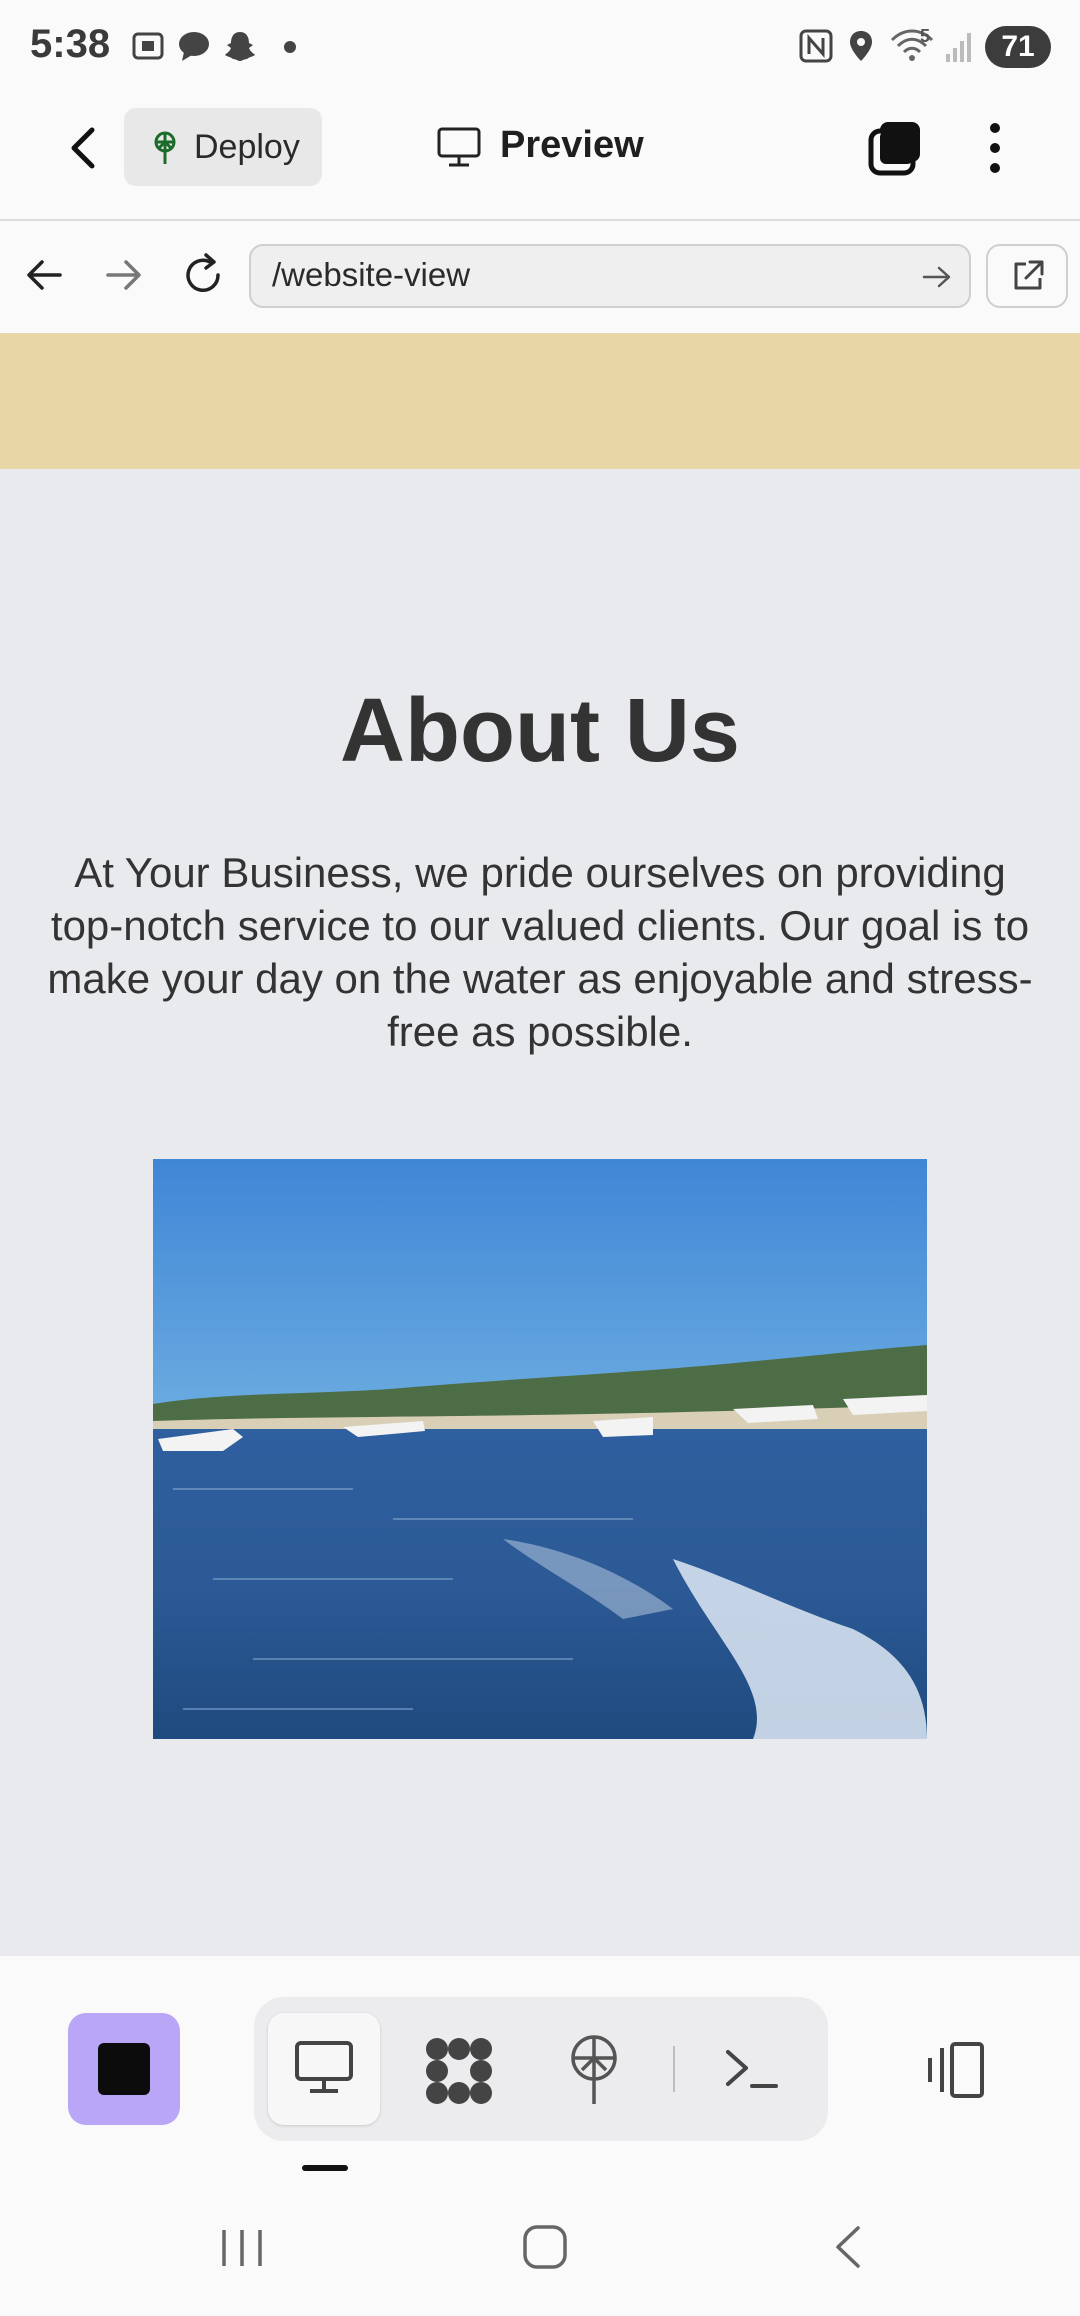 This screenshot has width=1080, height=2316. Describe the element at coordinates (123, 275) in the screenshot. I see `forward-arrow-icon` at that location.